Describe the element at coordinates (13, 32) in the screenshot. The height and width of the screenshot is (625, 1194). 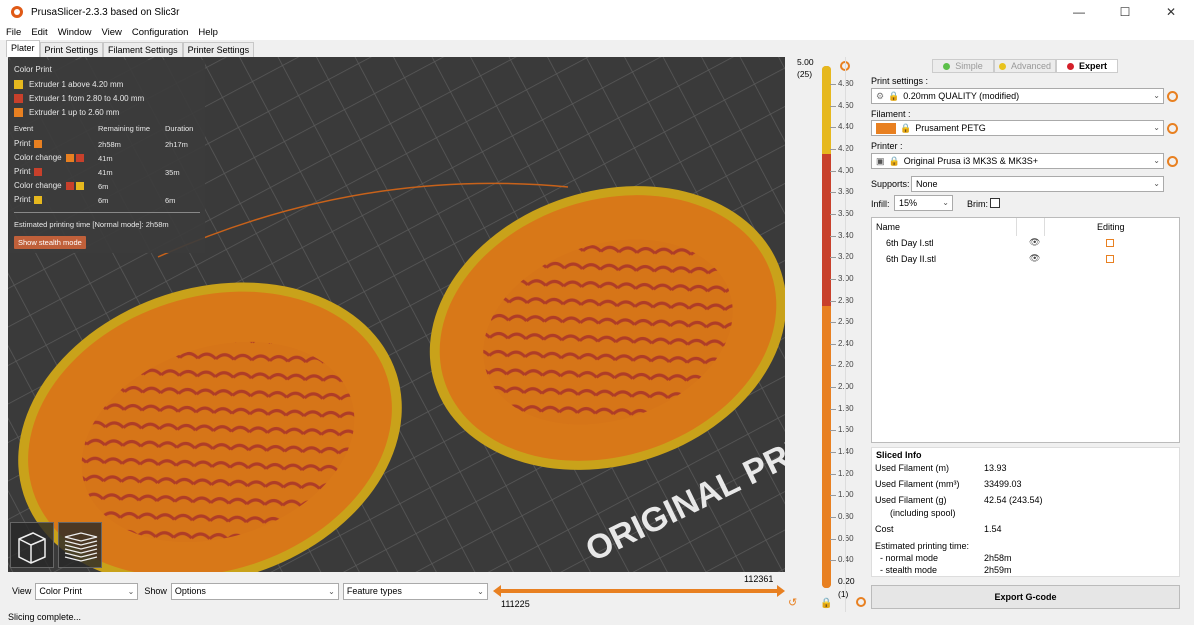
I see `menu-file: File` at that location.